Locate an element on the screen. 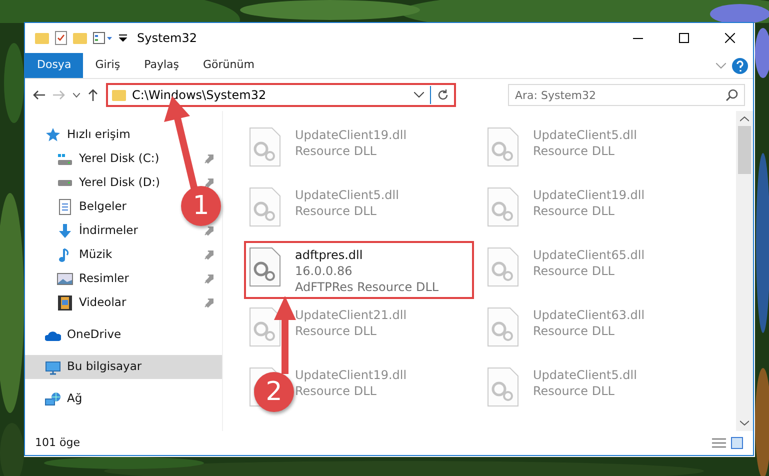 The image size is (769, 476). search-field: Ara: System32 is located at coordinates (626, 95).